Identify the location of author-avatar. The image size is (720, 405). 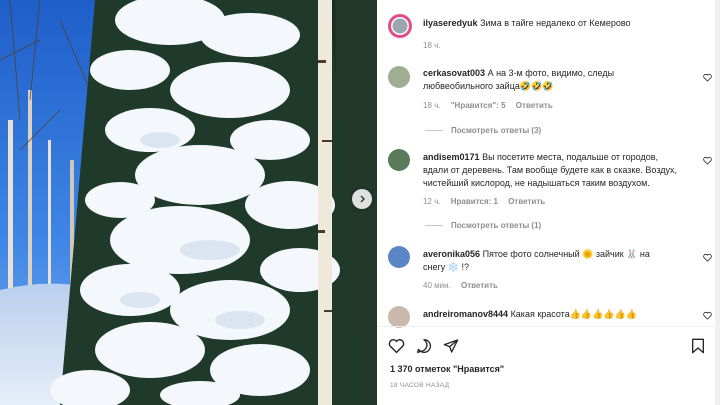
(400, 26).